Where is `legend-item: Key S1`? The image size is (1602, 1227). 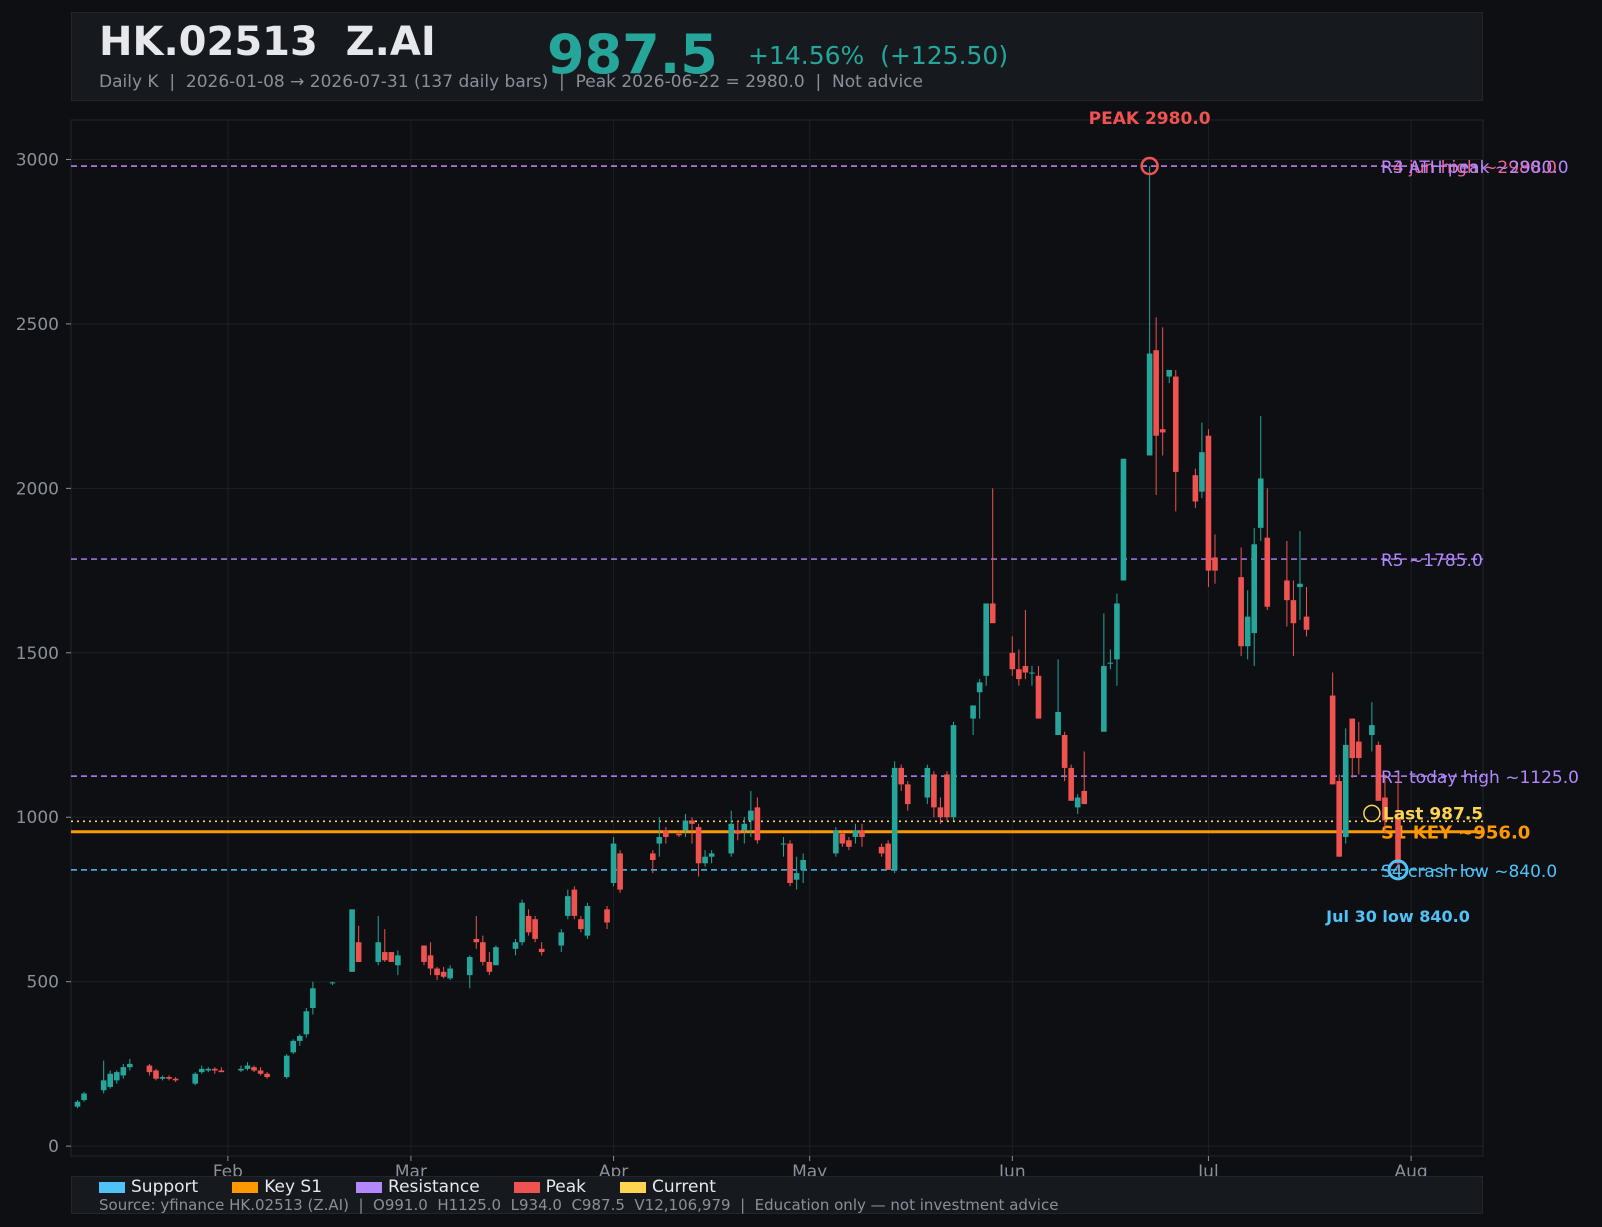
legend-item: Key S1 is located at coordinates (277, 1187).